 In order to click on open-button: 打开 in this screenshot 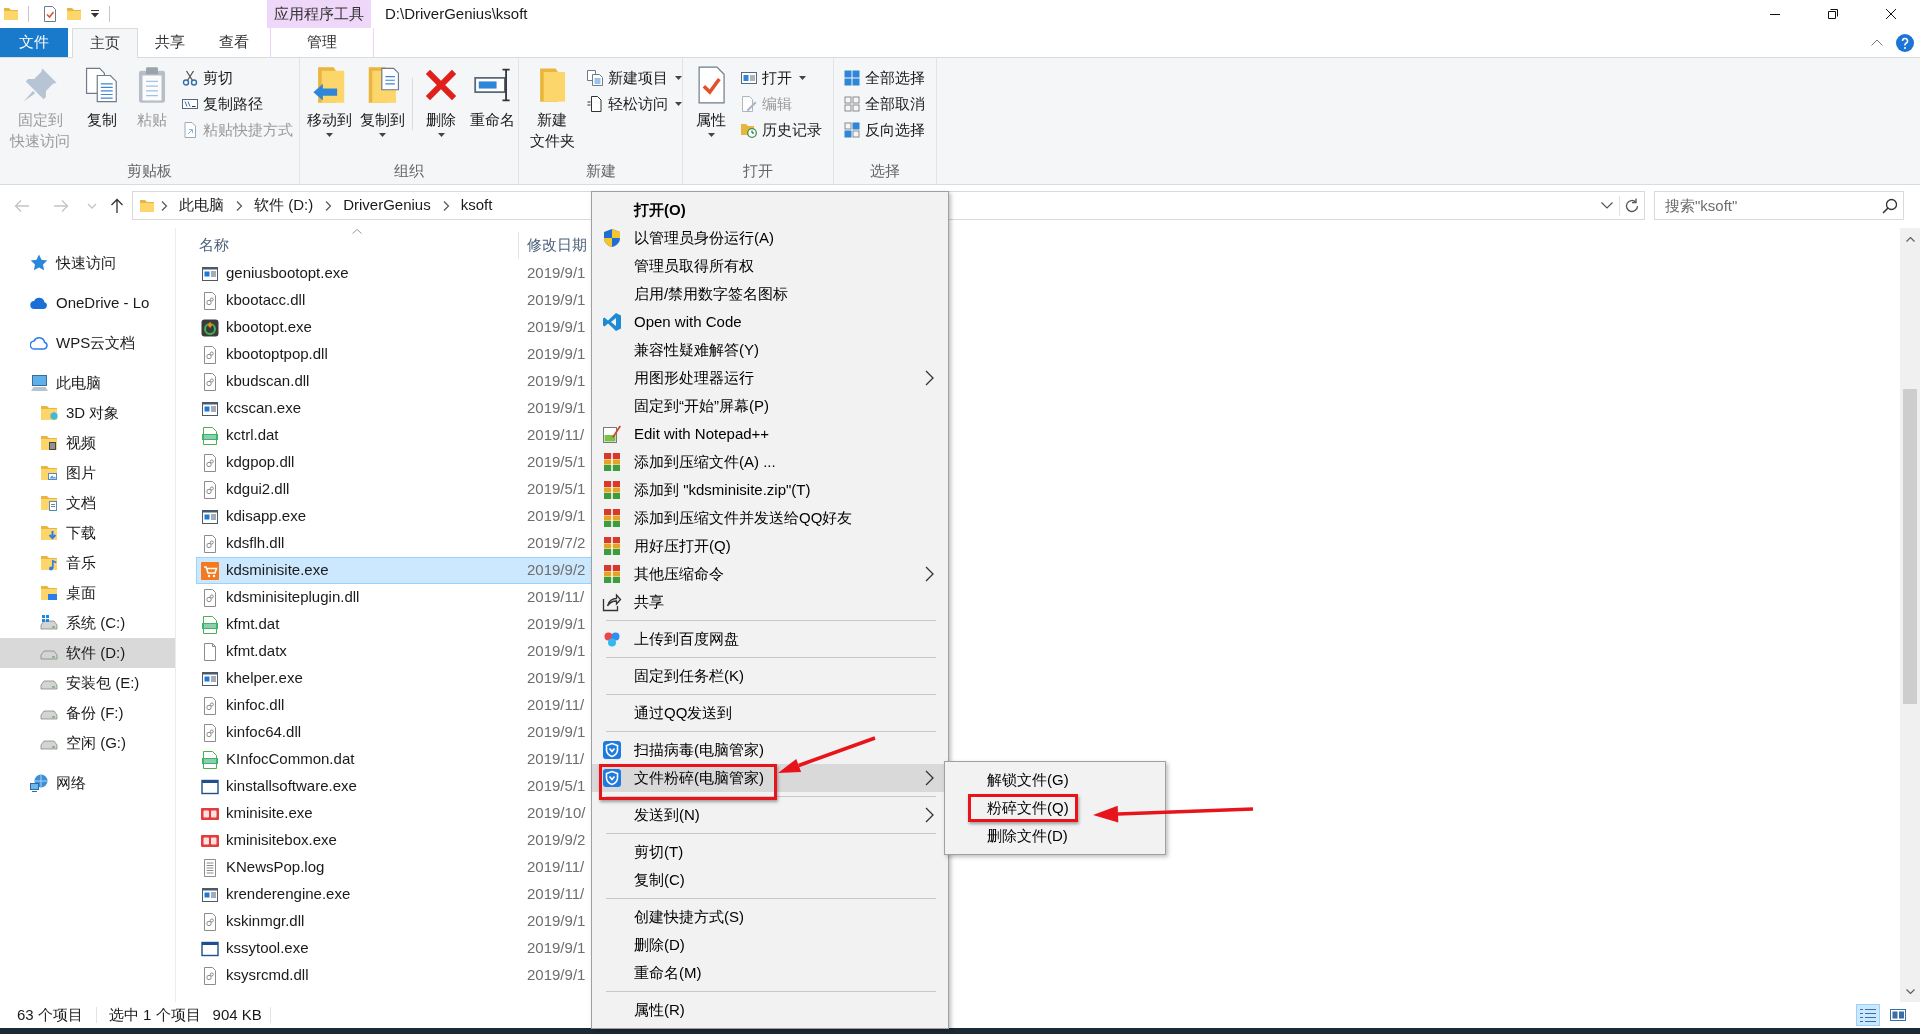, I will do `click(781, 78)`.